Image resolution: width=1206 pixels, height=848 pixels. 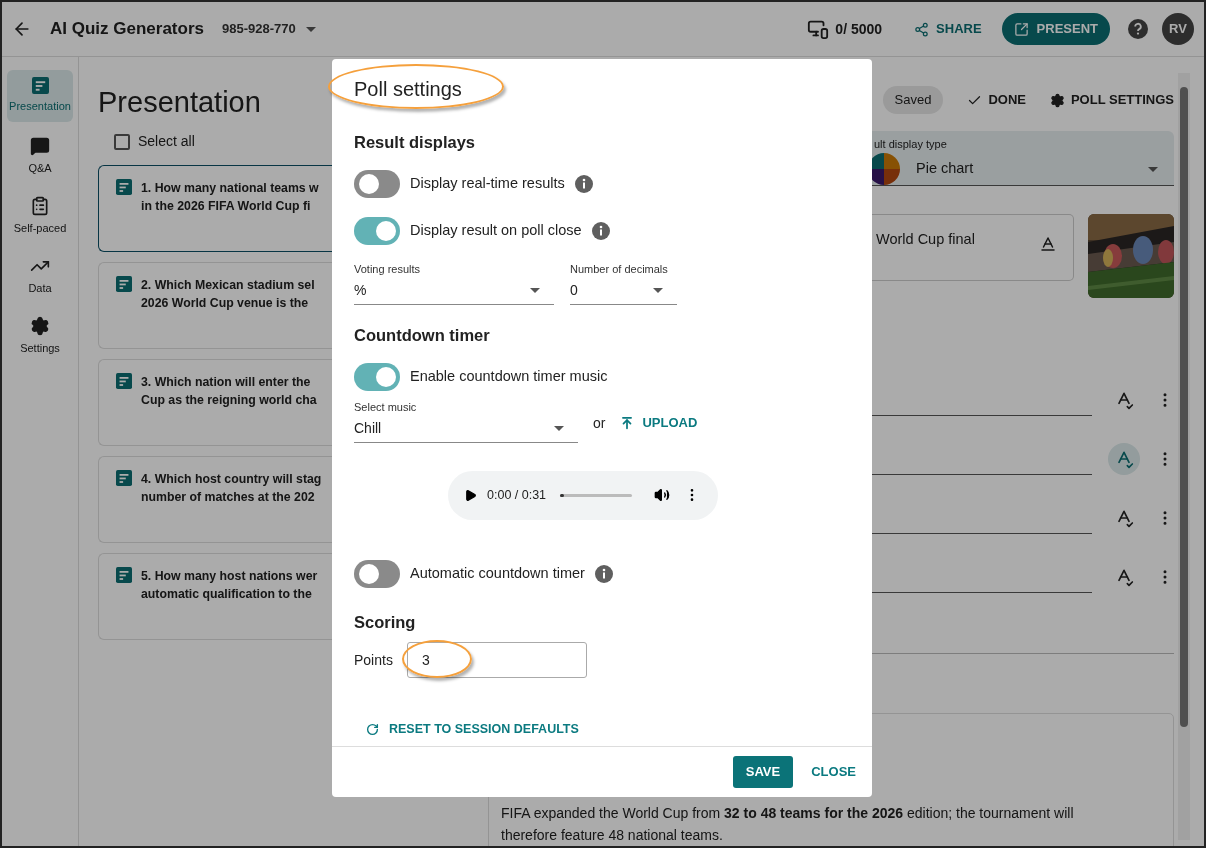 What do you see at coordinates (517, 495) in the screenshot?
I see `audio-time: 0:00 / 0:31` at bounding box center [517, 495].